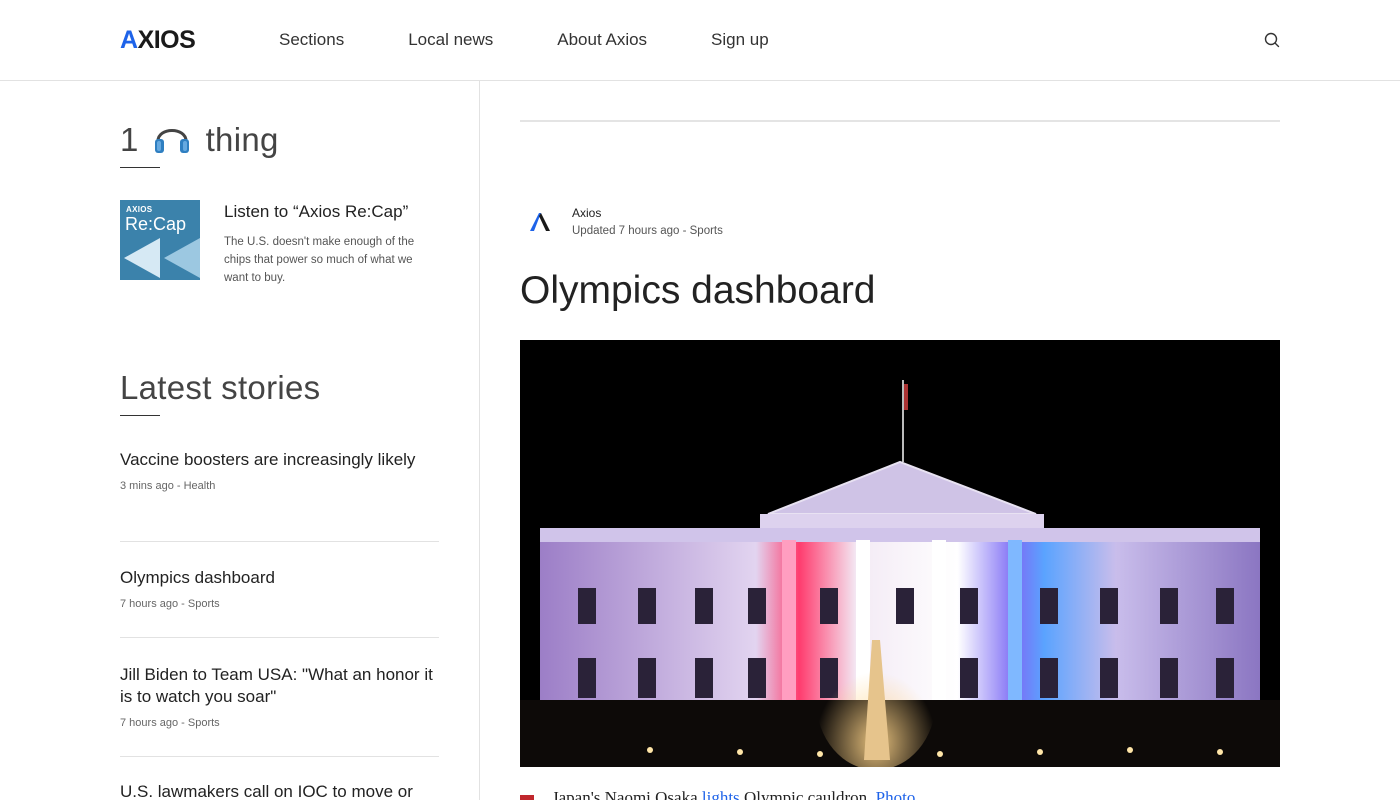 The height and width of the screenshot is (800, 1400). I want to click on article-headline: Olympics dashboard, so click(698, 290).